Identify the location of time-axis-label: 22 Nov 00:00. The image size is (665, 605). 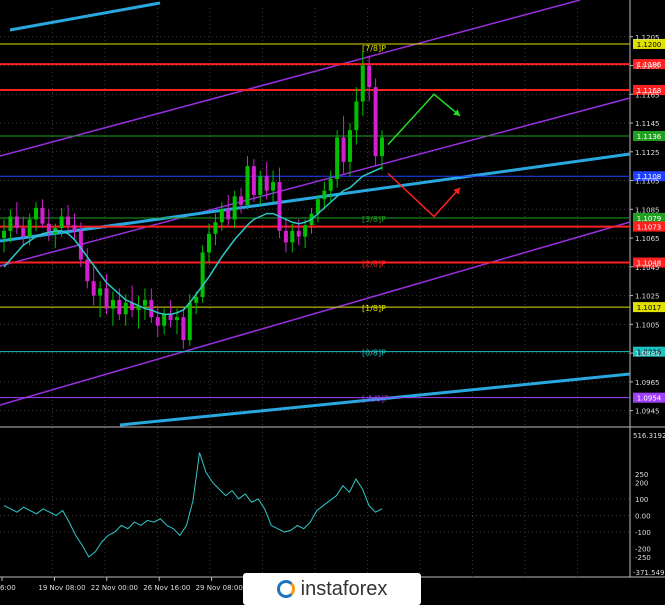
(114, 588).